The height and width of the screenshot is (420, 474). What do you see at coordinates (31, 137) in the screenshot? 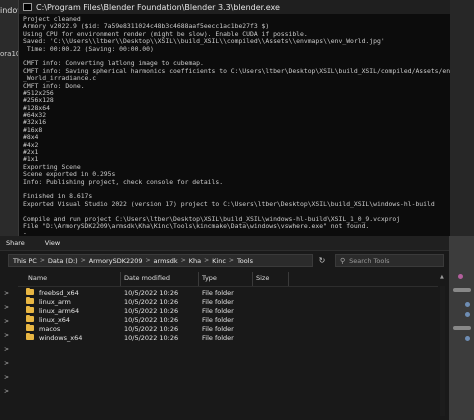
I see `console-line: #8x4` at bounding box center [31, 137].